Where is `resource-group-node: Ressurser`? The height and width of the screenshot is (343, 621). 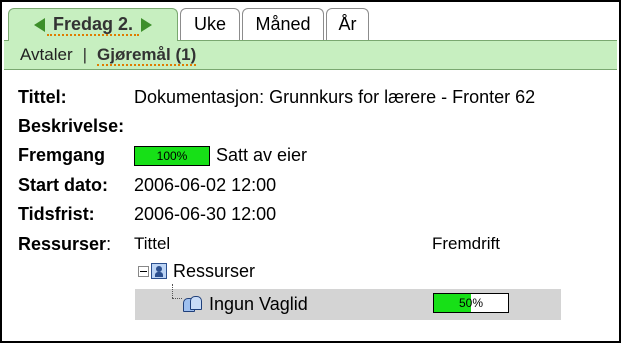
resource-group-node: Ressurser is located at coordinates (196, 271).